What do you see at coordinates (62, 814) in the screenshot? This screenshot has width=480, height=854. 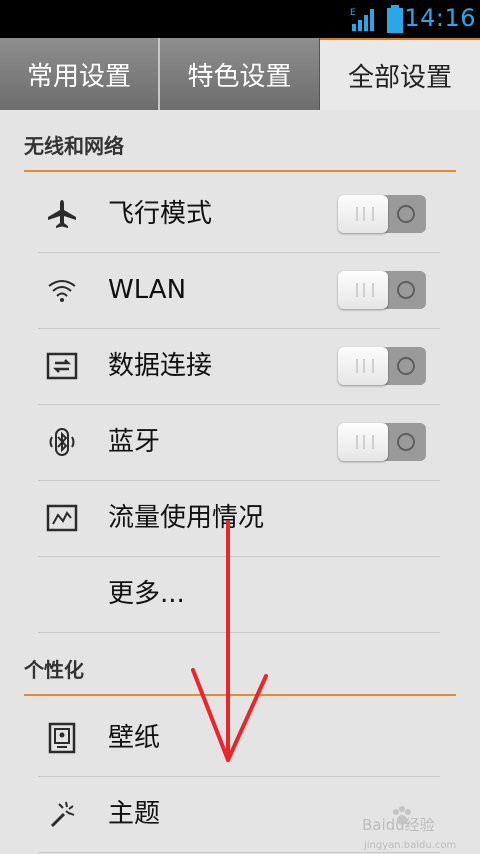 I see `theme-icon` at bounding box center [62, 814].